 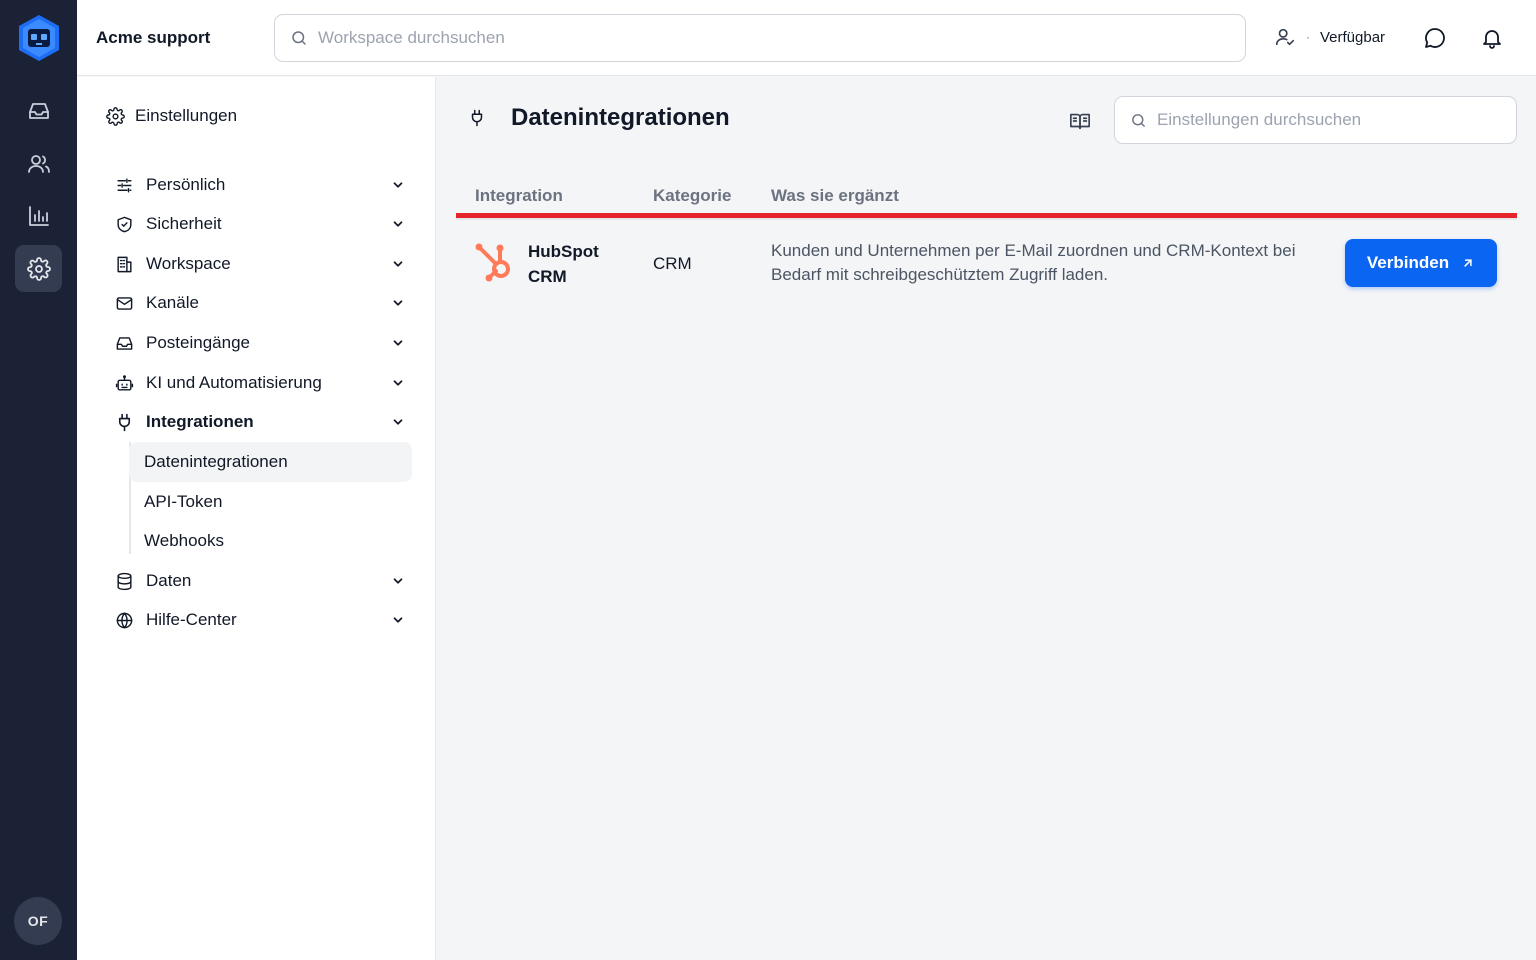 I want to click on search-placeholder: Einstellungen durchsuchen, so click(x=1259, y=119).